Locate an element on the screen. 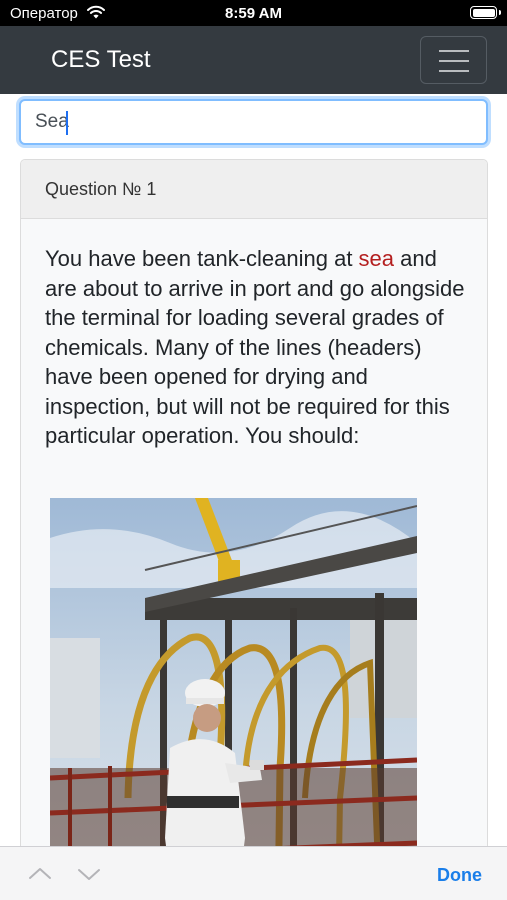 This screenshot has width=507, height=900. search-highlight: sea is located at coordinates (376, 258).